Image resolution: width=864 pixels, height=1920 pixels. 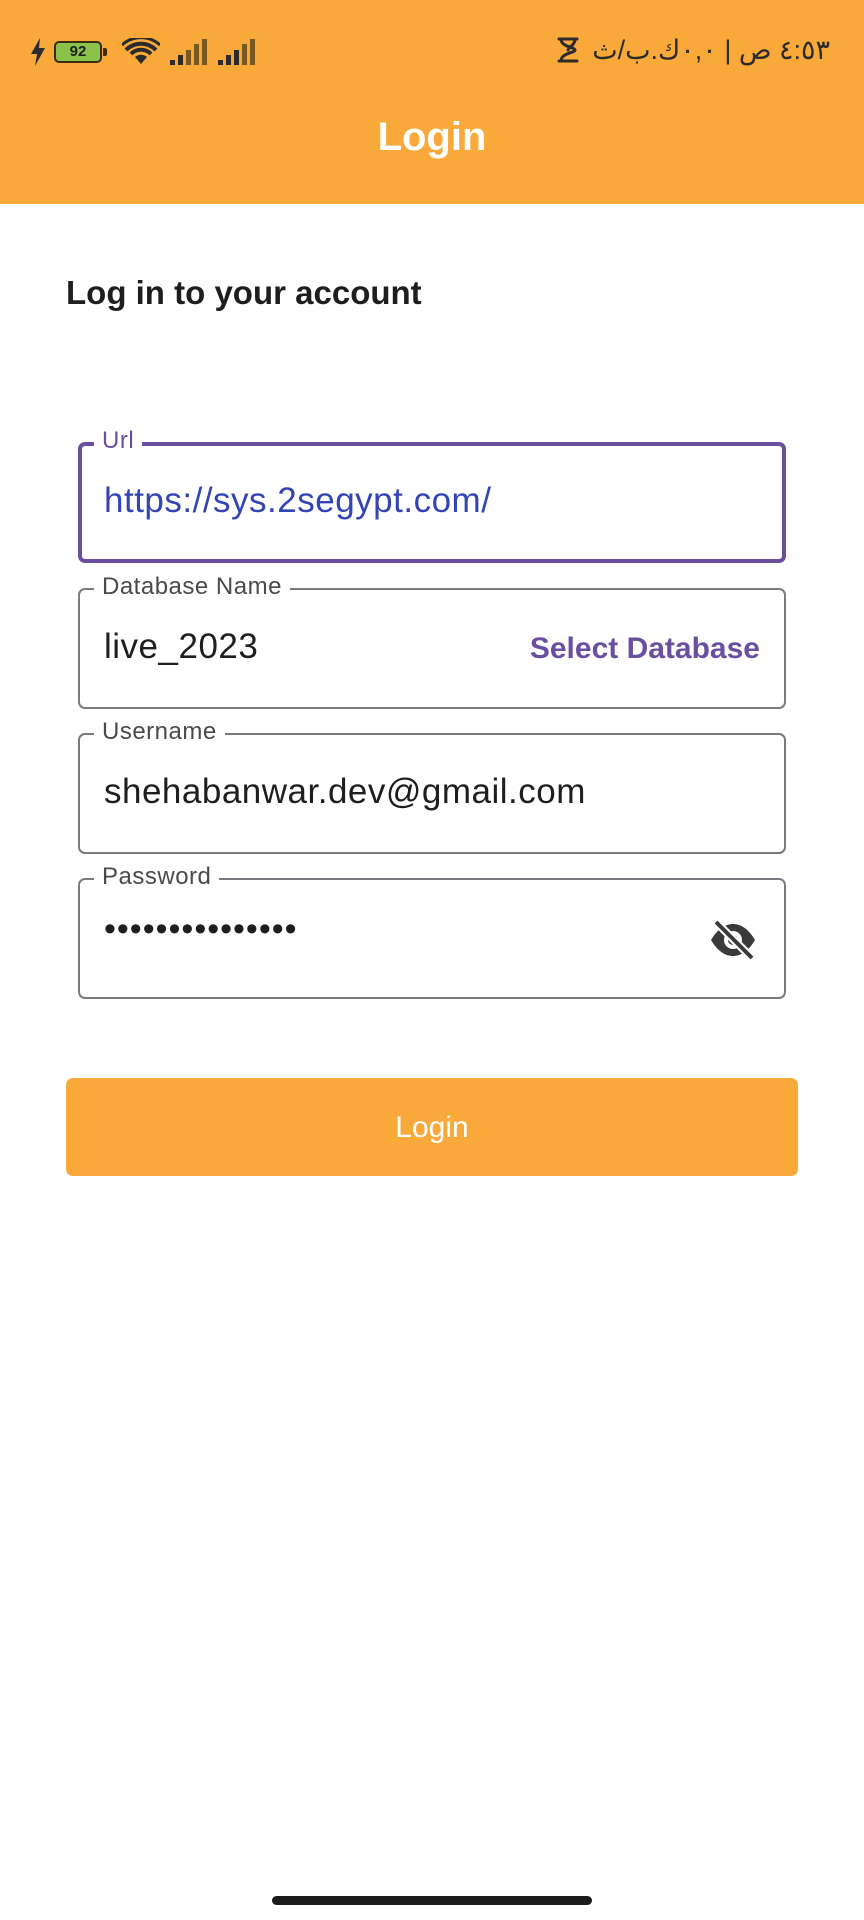 I want to click on status-bar: 92 ٤:٥٣ ص | ٠,٠ك.ب/ث, so click(x=432, y=50).